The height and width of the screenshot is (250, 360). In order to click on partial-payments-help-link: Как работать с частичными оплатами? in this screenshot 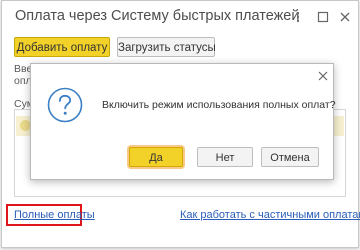, I will do `click(270, 215)`.